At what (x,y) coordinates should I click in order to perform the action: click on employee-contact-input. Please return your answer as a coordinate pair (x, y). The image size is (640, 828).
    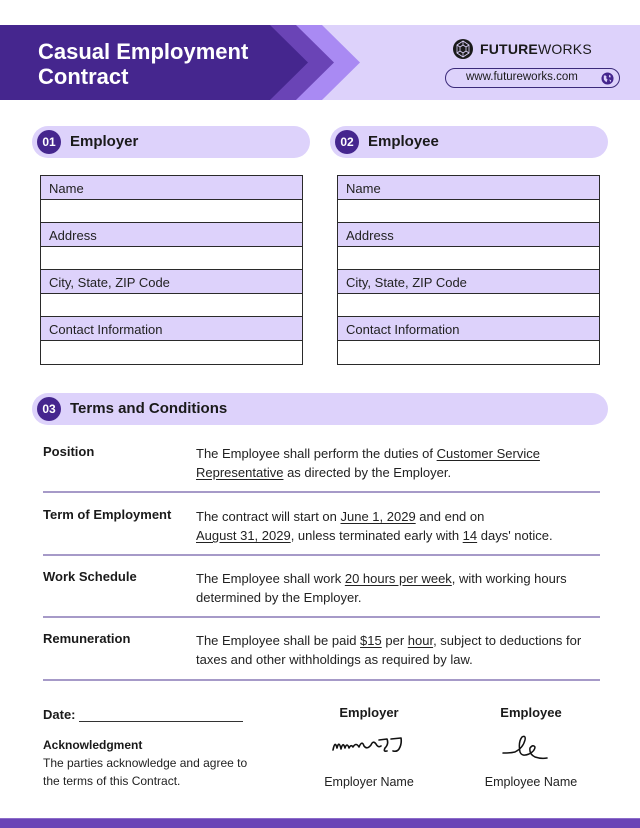
    Looking at the image, I should click on (468, 352).